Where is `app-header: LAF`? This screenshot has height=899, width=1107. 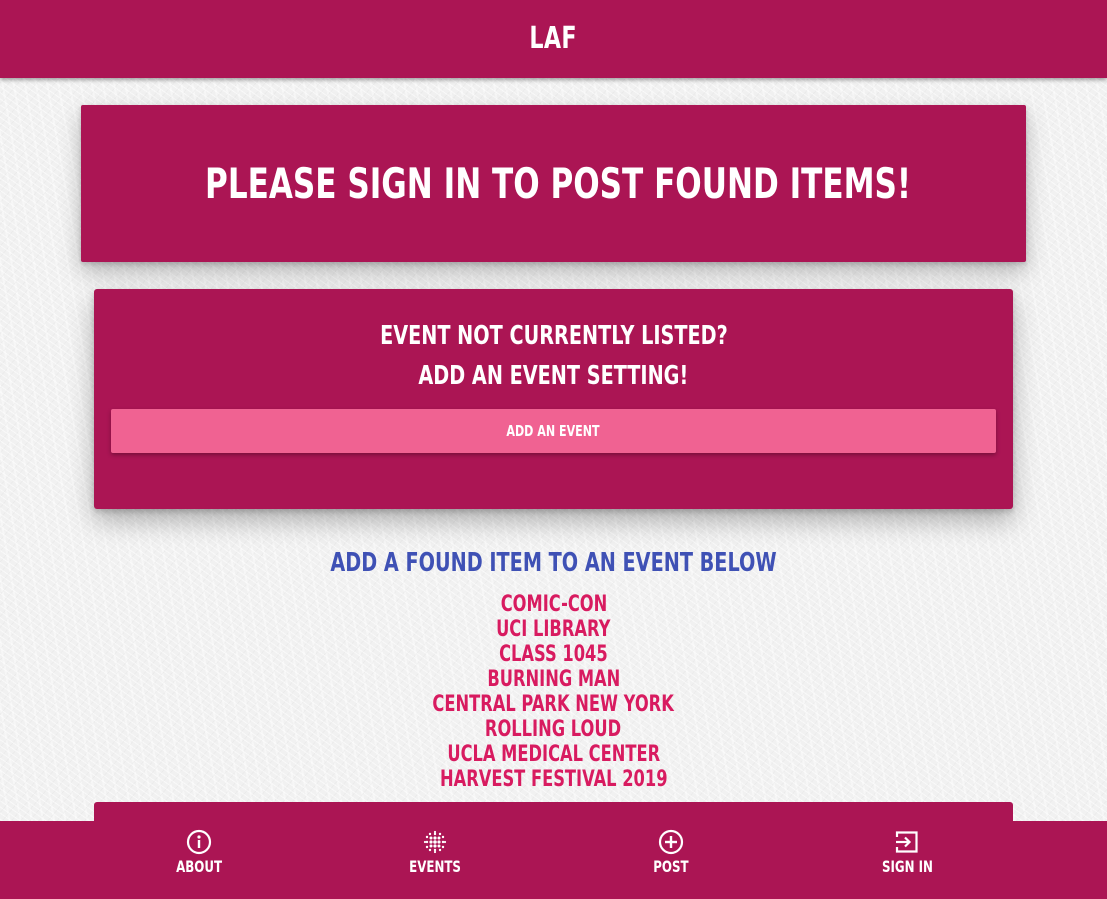
app-header: LAF is located at coordinates (553, 39).